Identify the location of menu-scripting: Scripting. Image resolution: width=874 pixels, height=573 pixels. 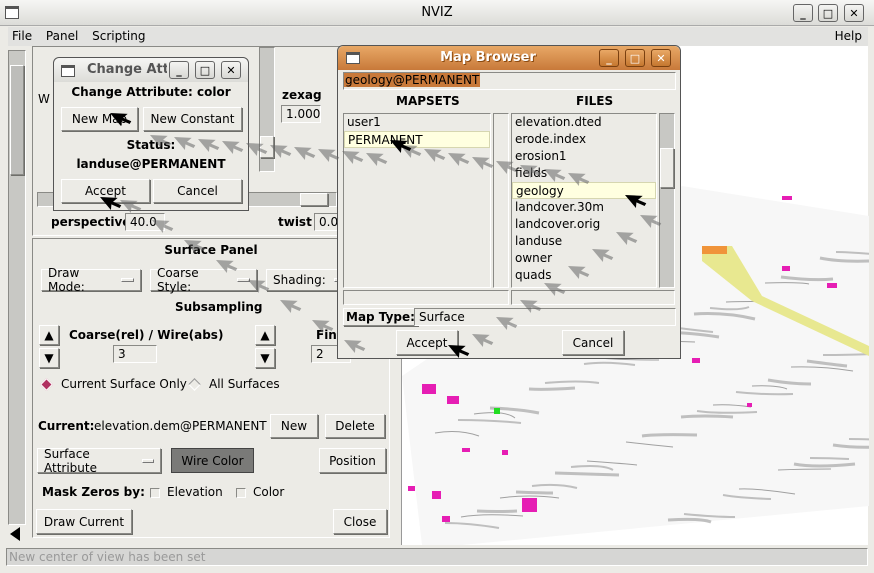
(118, 36).